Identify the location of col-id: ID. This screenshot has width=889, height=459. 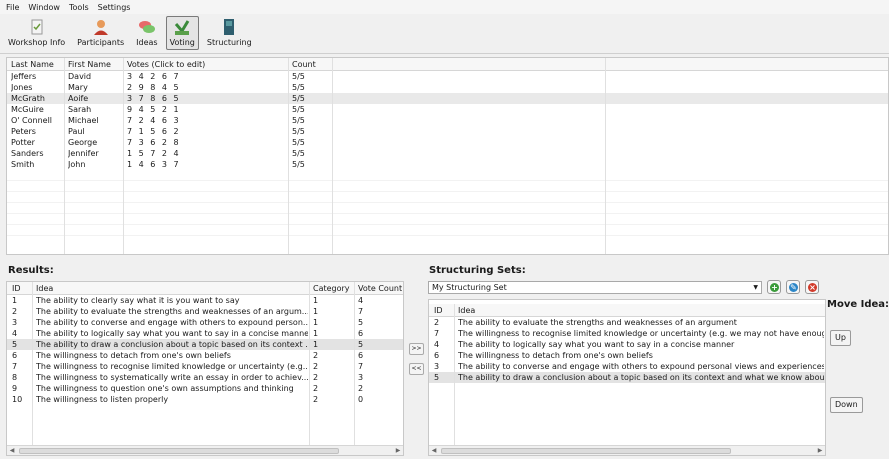
(16, 288).